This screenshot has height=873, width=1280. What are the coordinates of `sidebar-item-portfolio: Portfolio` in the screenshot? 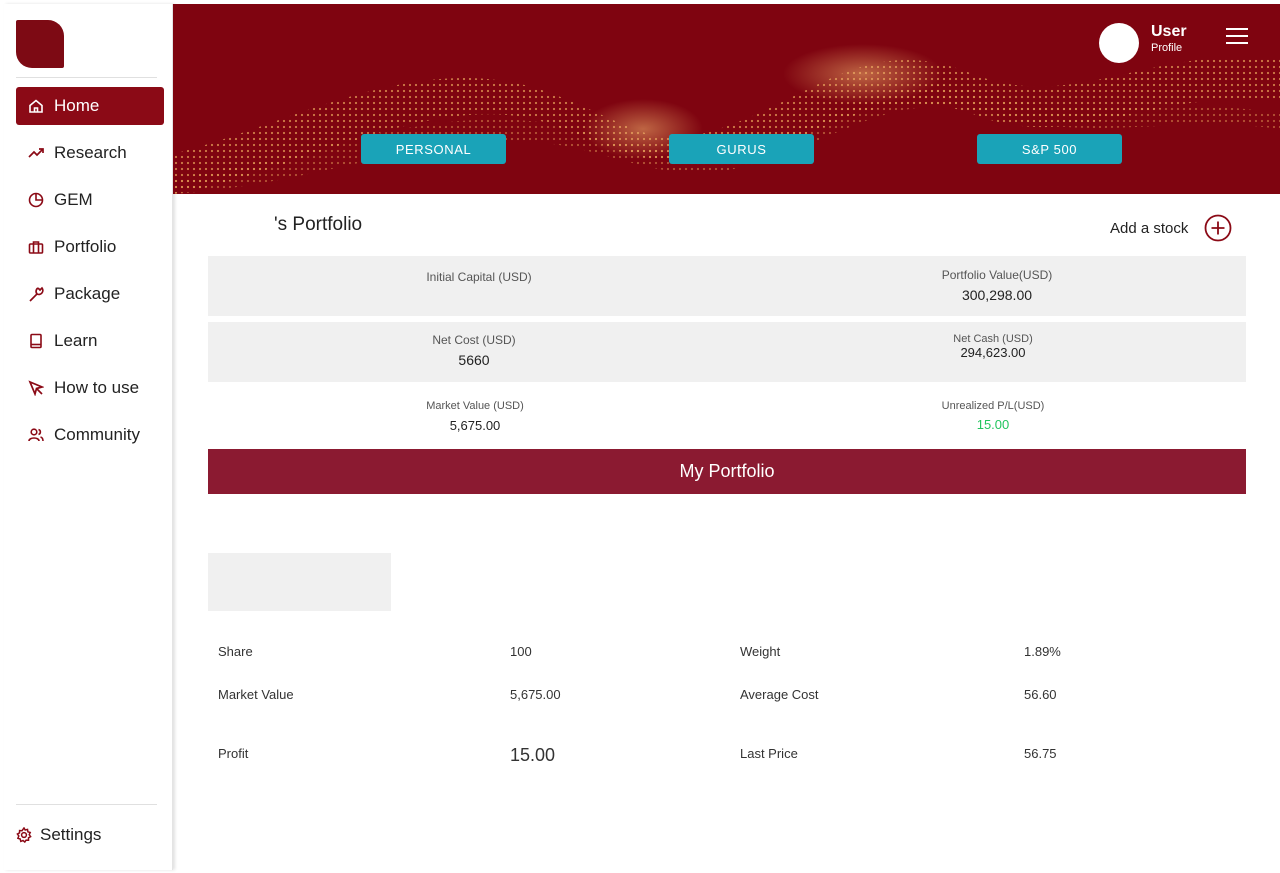 It's located at (90, 247).